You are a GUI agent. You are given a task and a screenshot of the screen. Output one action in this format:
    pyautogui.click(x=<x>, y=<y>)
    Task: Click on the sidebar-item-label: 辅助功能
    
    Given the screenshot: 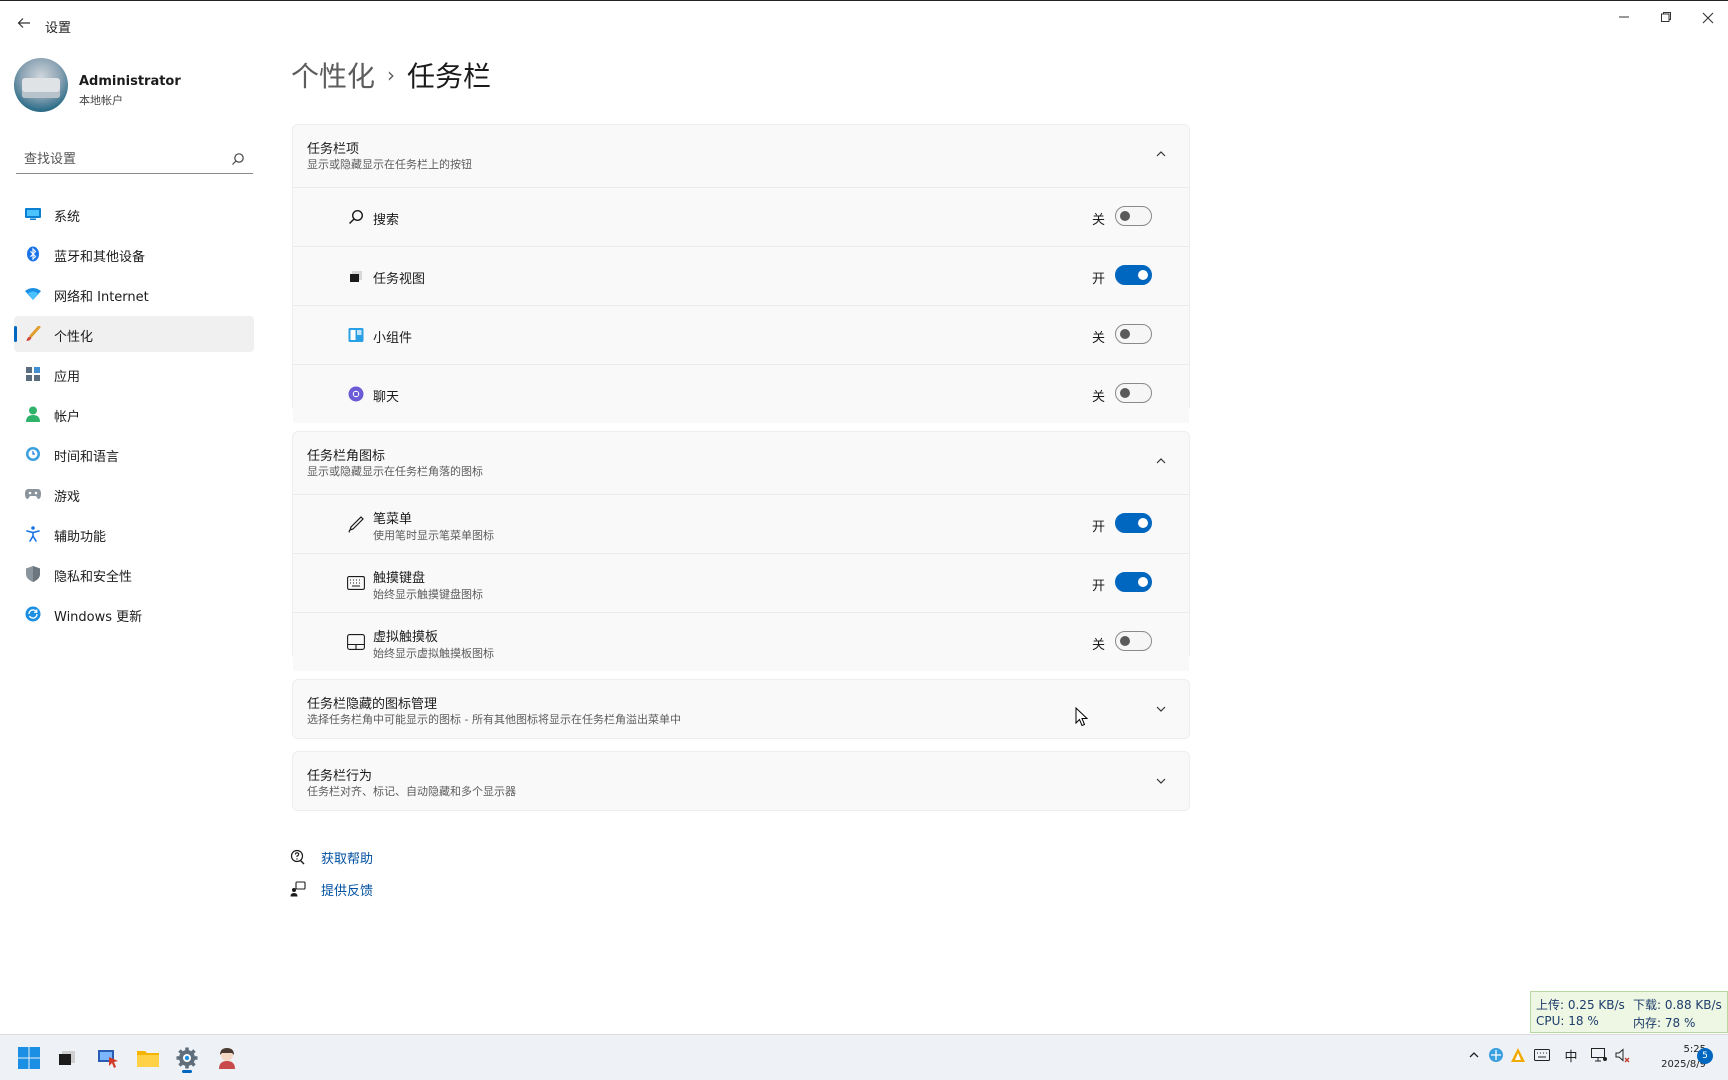 What is the action you would take?
    pyautogui.click(x=80, y=537)
    